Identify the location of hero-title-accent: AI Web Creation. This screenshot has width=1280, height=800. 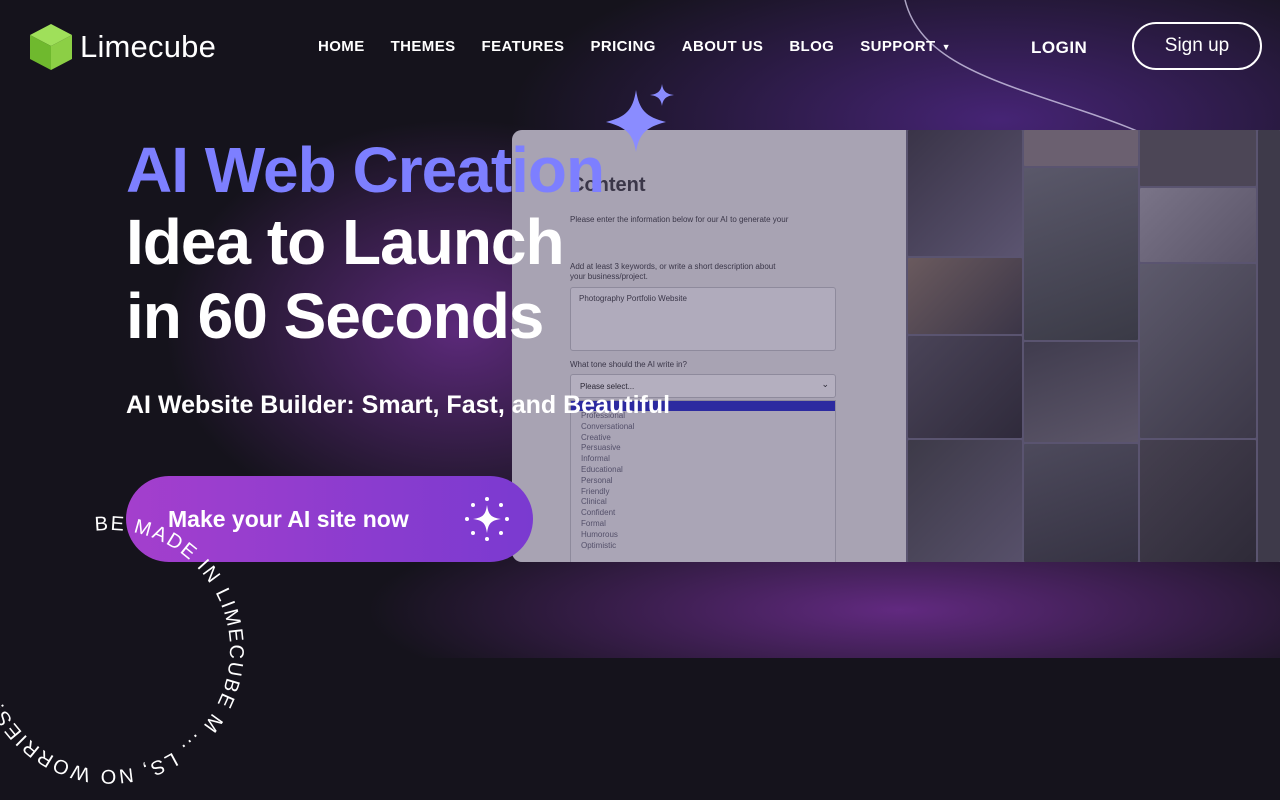
(365, 170).